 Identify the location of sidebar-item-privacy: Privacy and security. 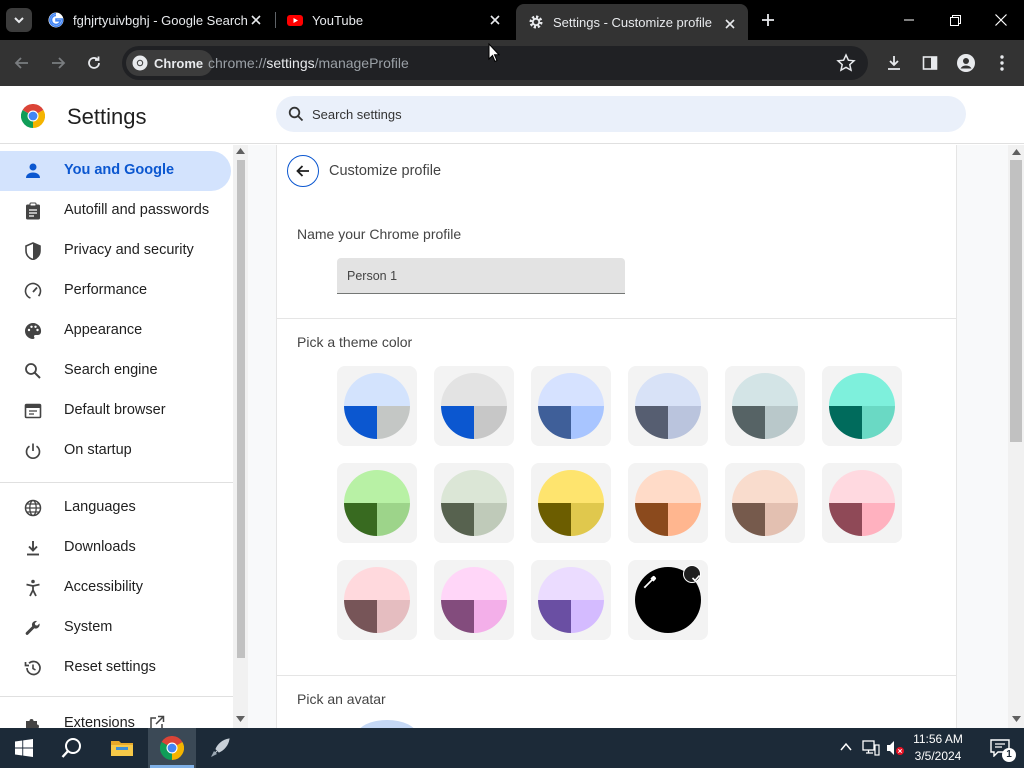
(115, 251).